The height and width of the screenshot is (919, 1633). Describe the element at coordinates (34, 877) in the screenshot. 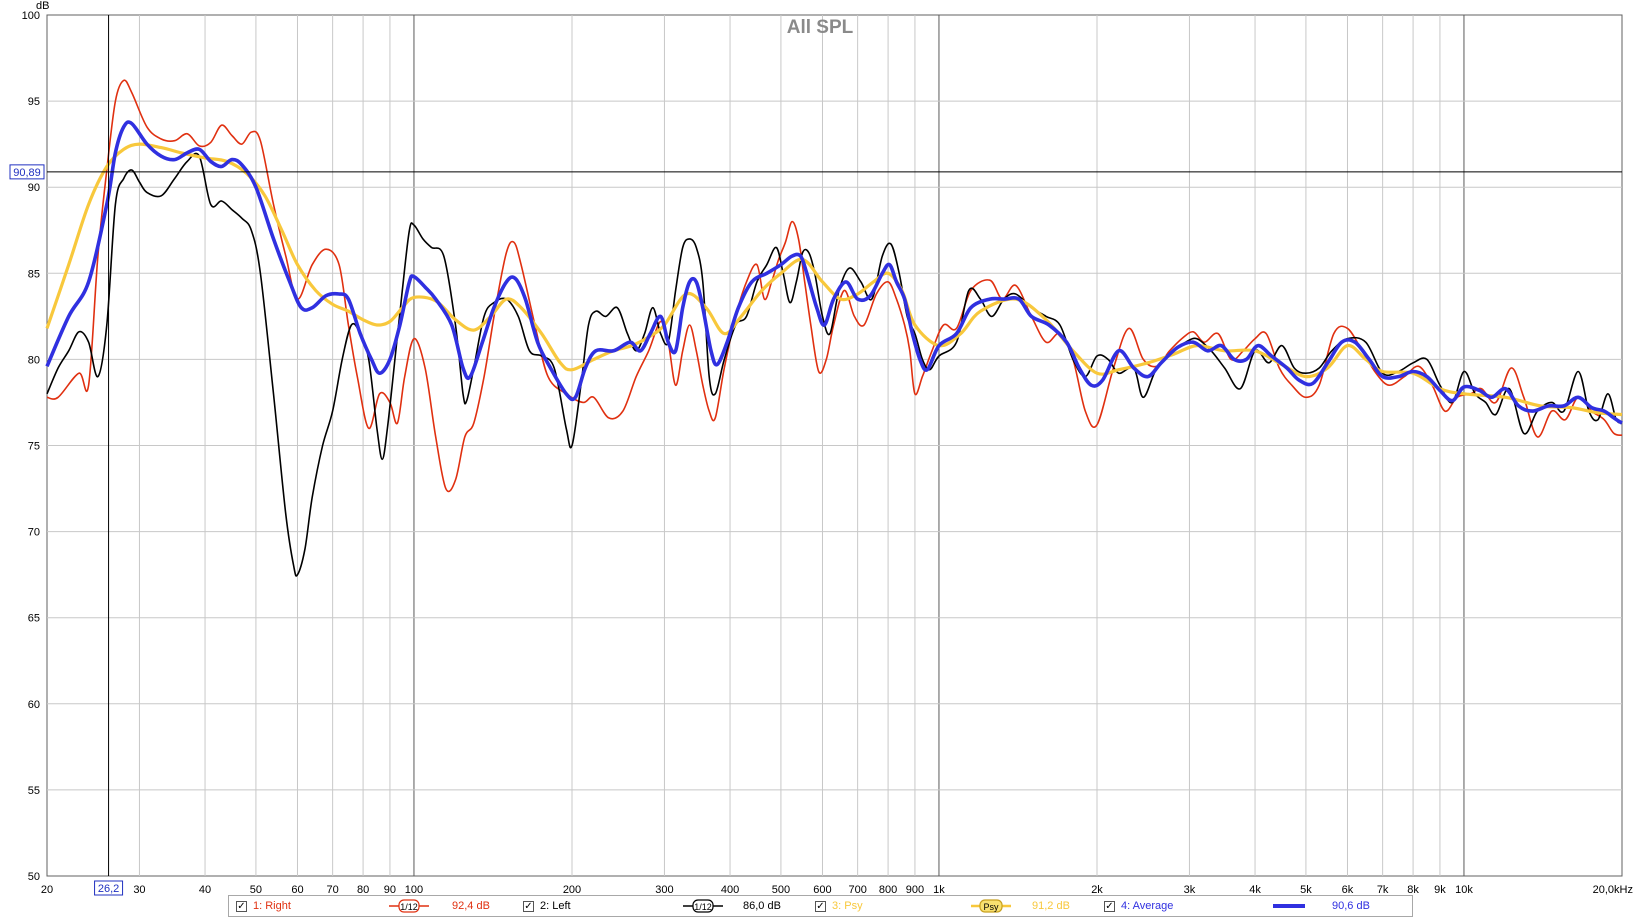

I see `y-tick-label: 50` at that location.